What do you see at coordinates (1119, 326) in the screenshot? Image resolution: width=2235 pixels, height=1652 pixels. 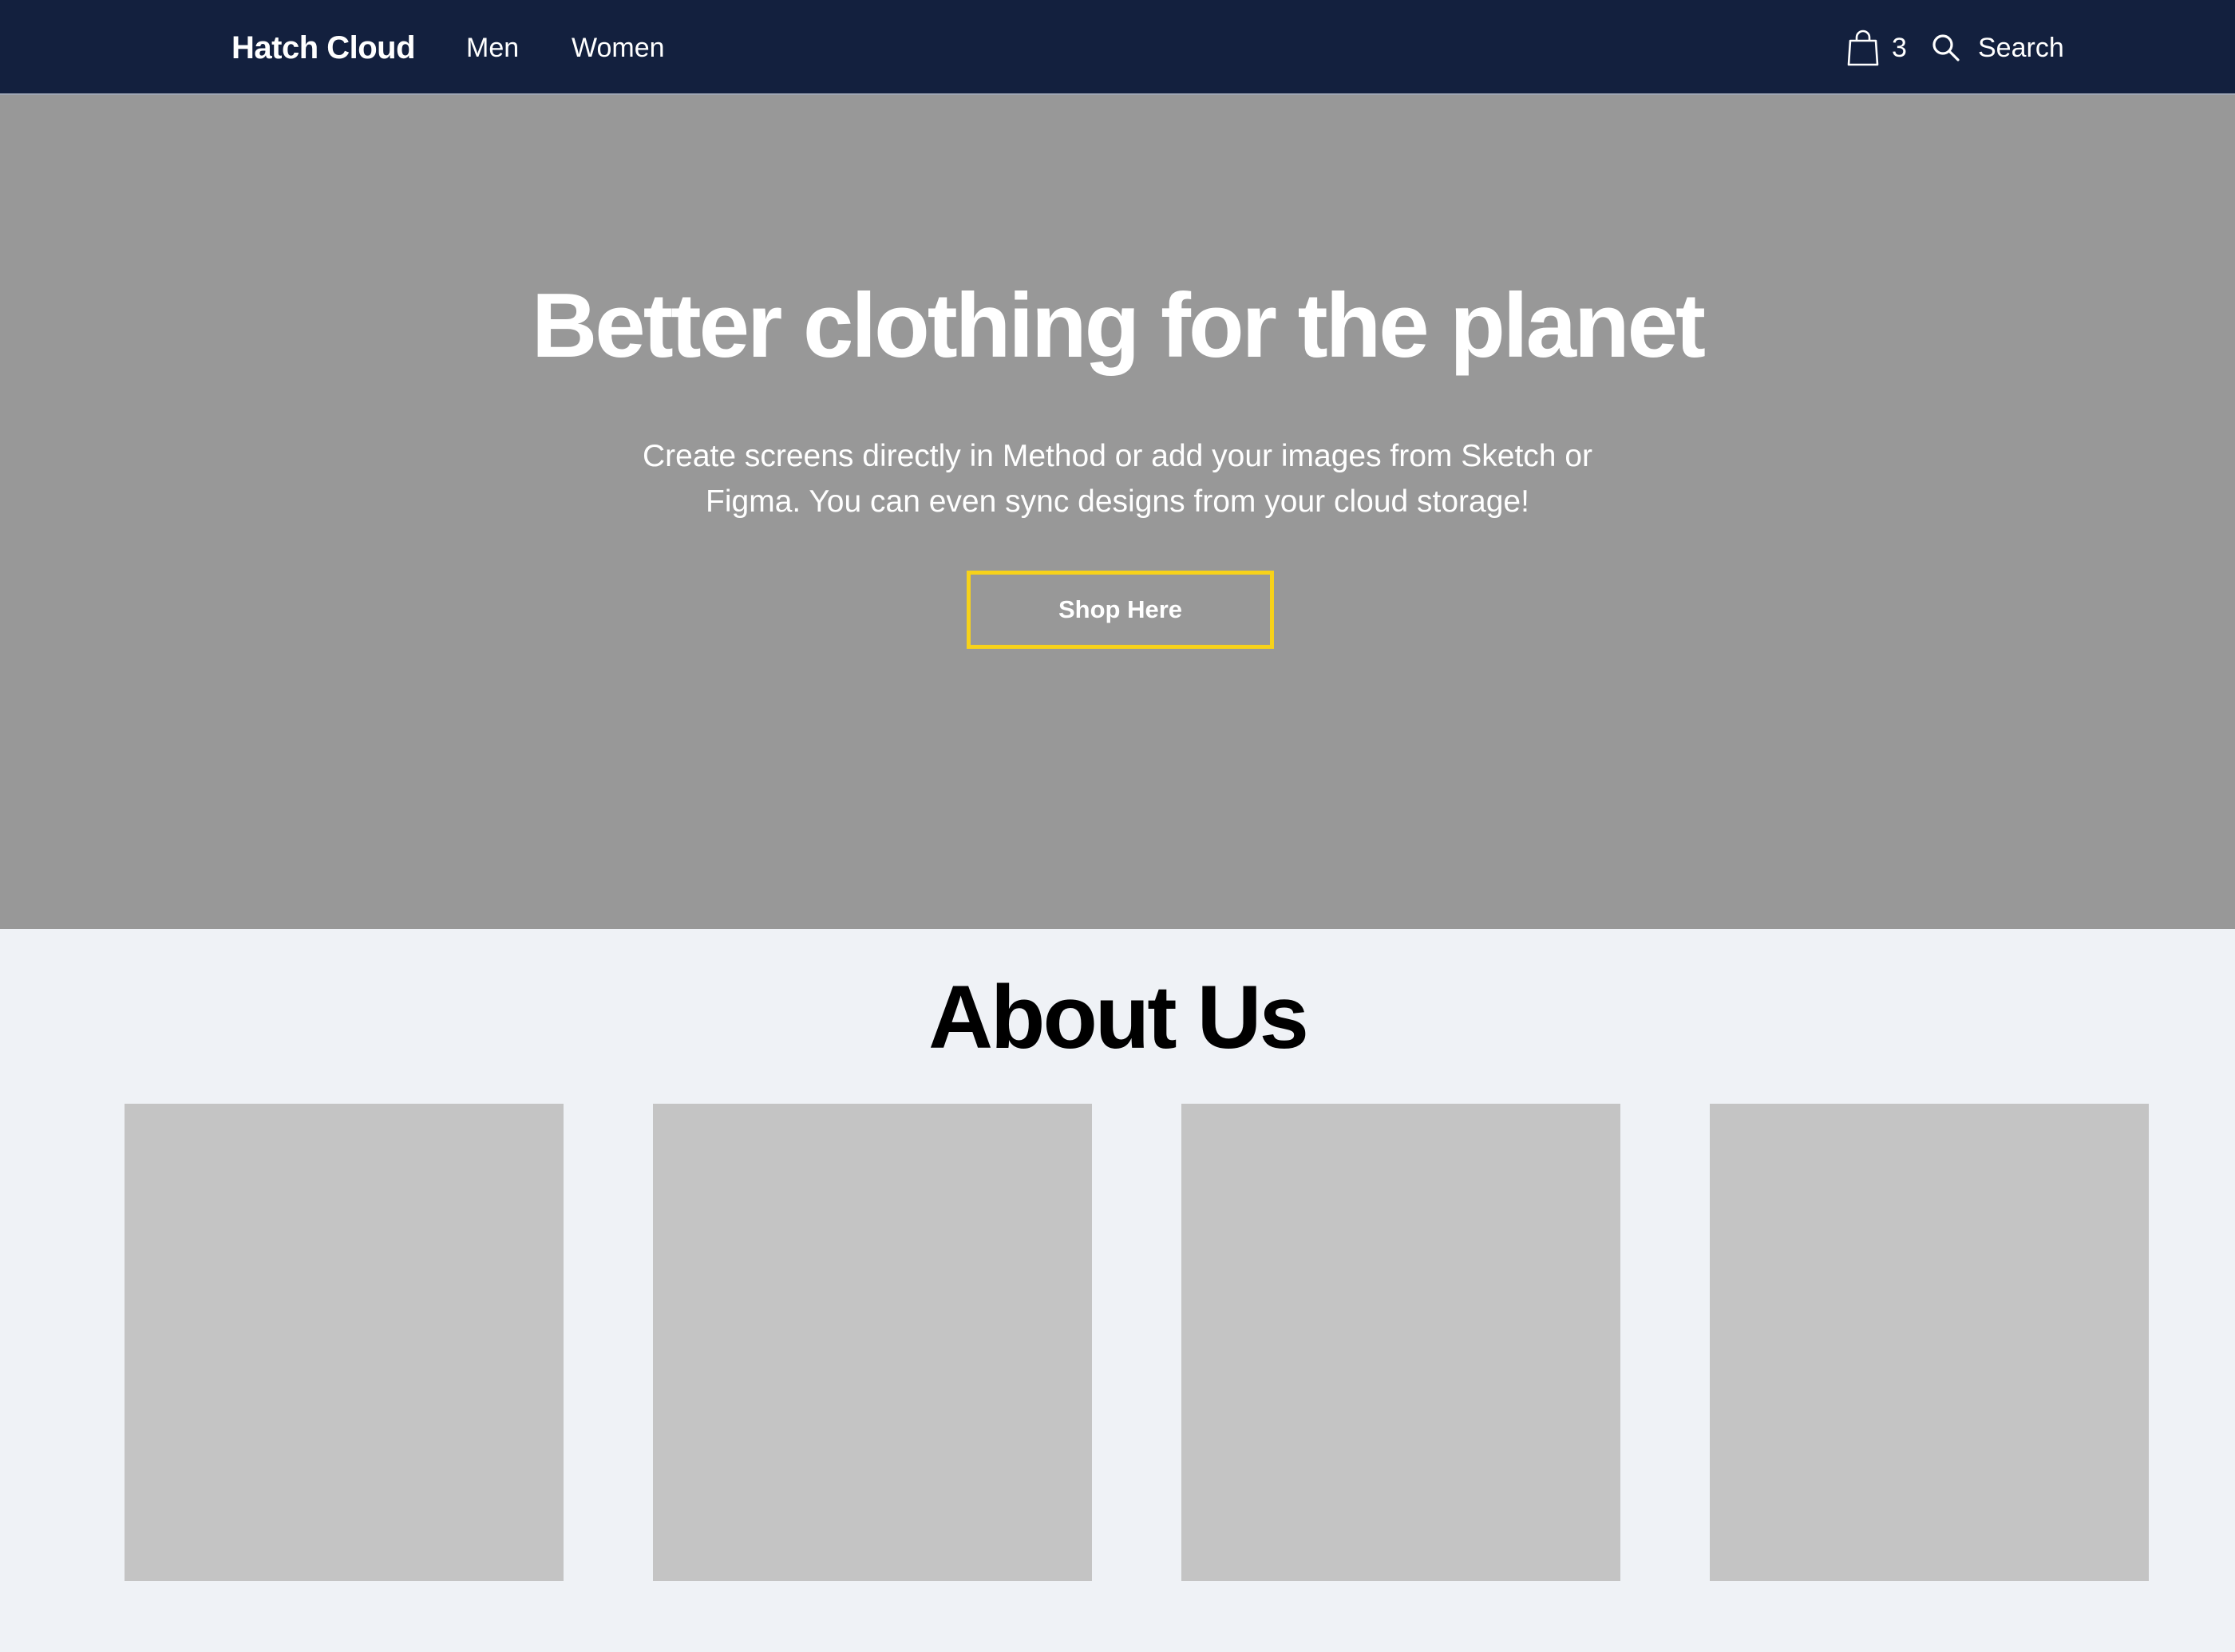 I see `hero-title: Better clothing for the planet` at bounding box center [1119, 326].